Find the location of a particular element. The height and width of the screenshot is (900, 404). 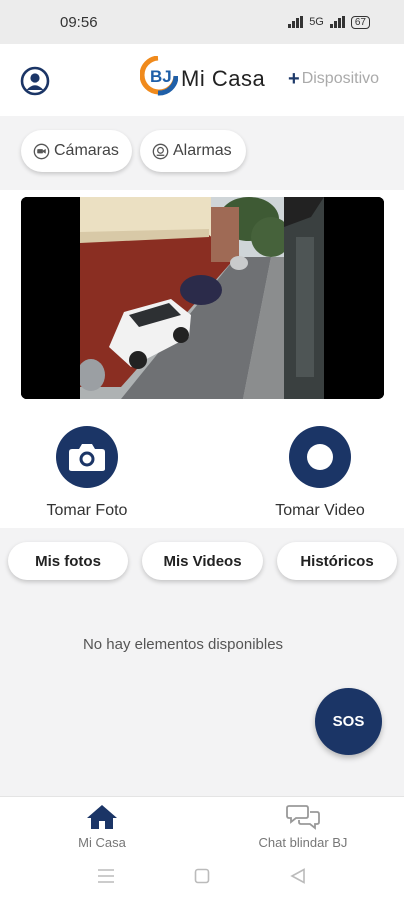

take-video-label: Tomar Video is located at coordinates (320, 510).